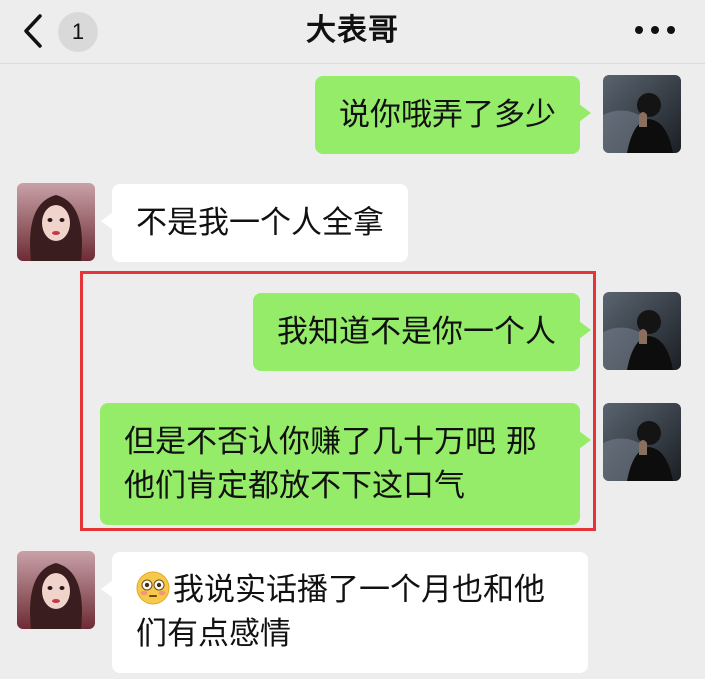  I want to click on message-text: 我说实话播了一个月也和他, so click(359, 590).